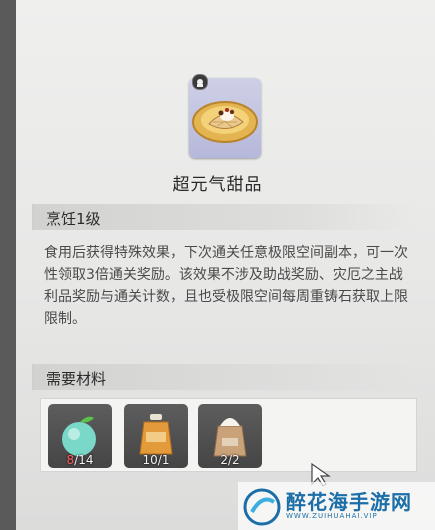  What do you see at coordinates (262, 507) in the screenshot?
I see `swirl-logo-icon` at bounding box center [262, 507].